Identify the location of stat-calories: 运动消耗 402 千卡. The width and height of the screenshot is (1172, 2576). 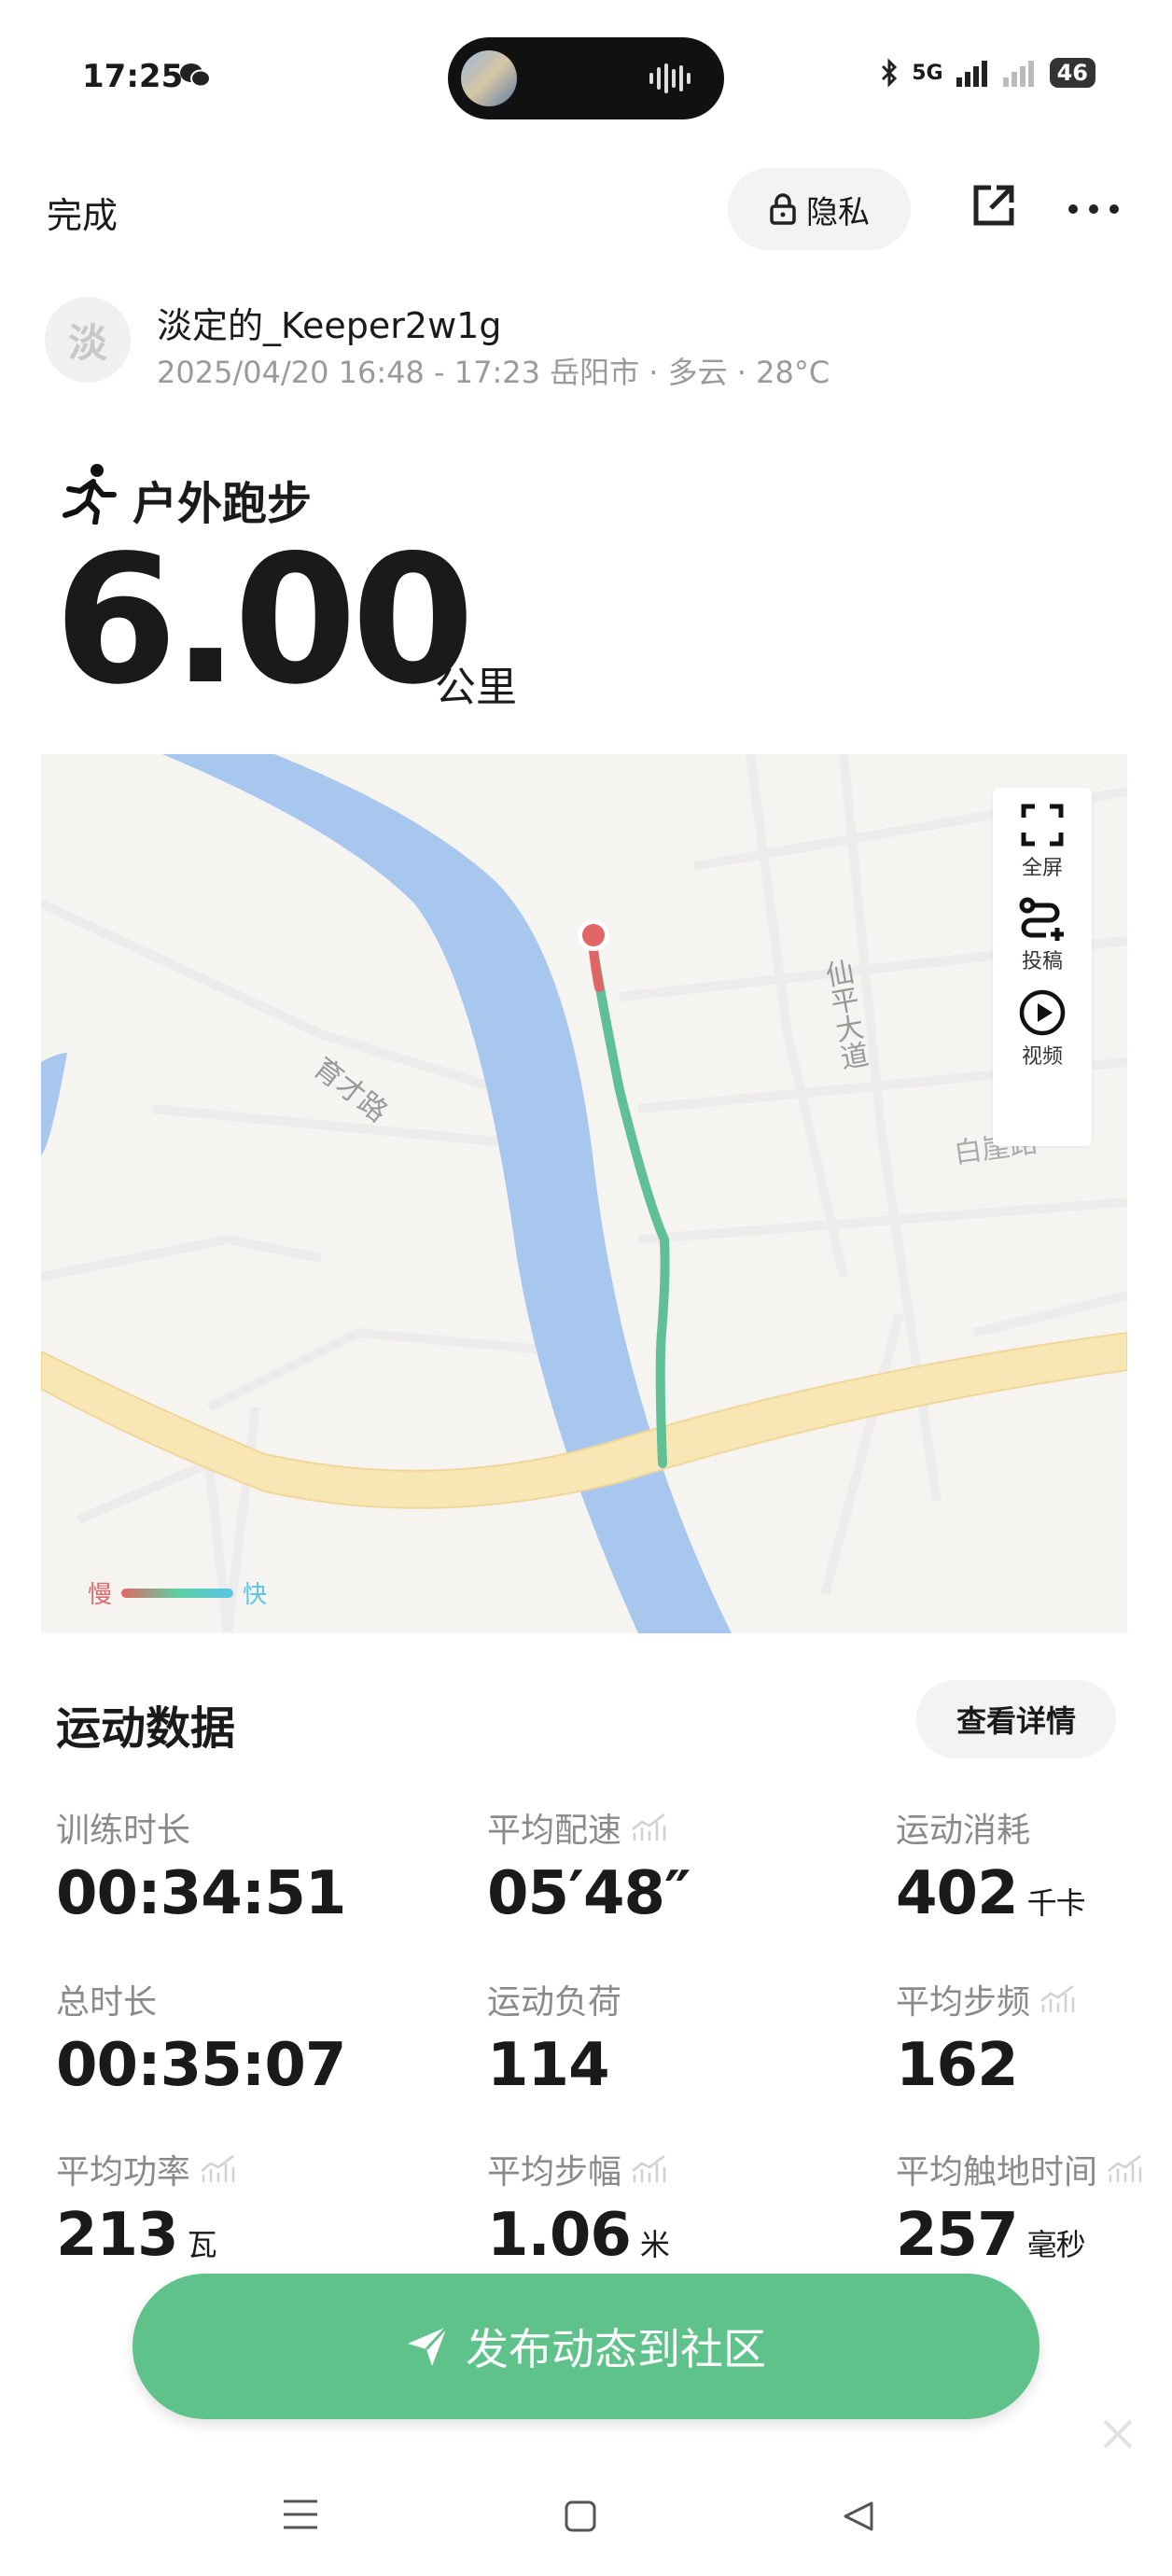
(991, 1865).